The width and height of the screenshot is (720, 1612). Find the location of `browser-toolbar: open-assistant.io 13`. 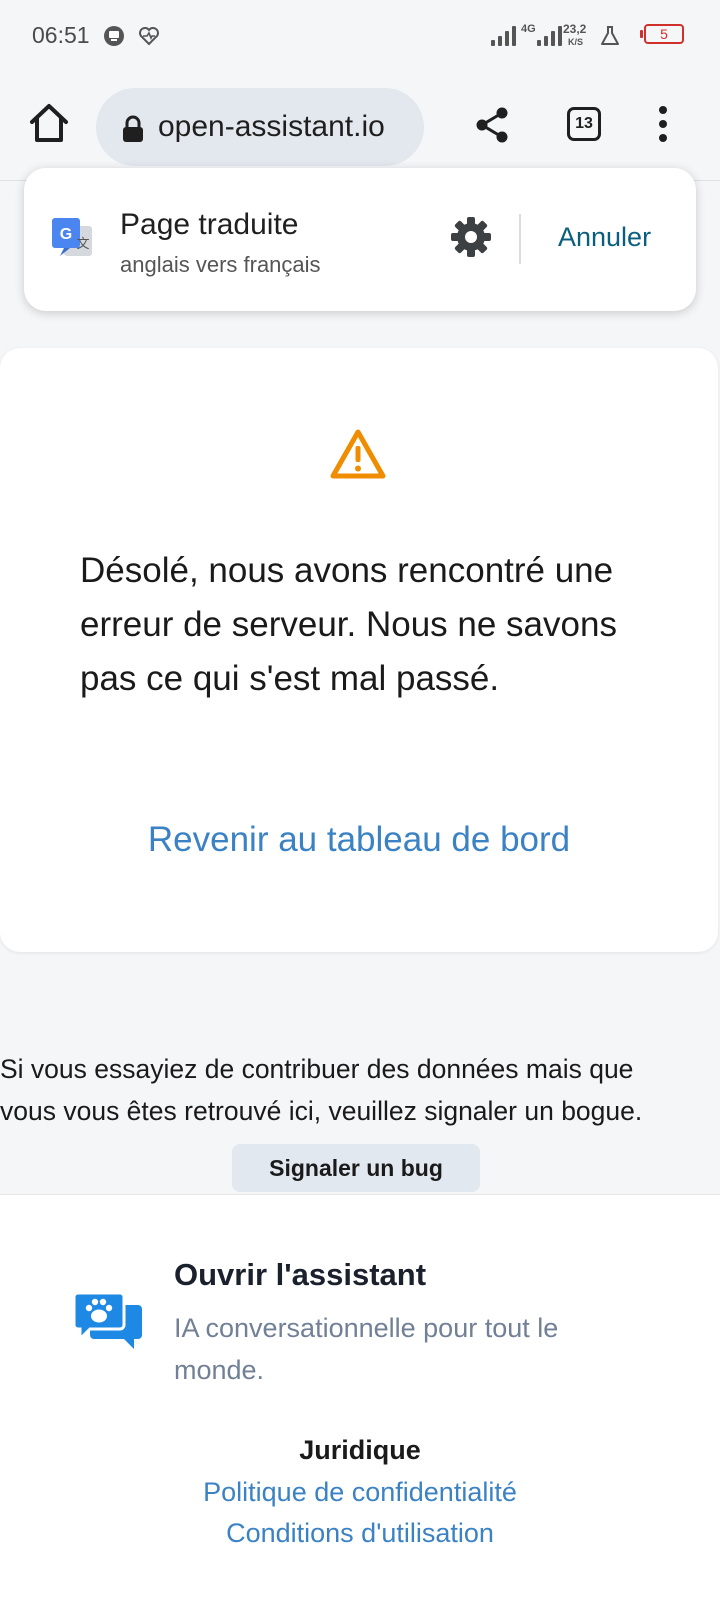

browser-toolbar: open-assistant.io 13 is located at coordinates (360, 126).